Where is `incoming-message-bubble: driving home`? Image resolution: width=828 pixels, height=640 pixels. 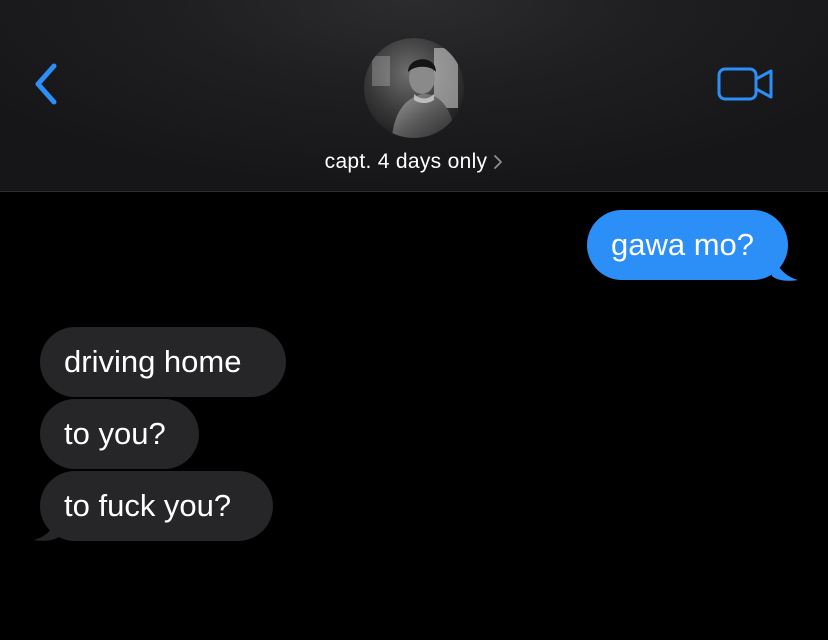
incoming-message-bubble: driving home is located at coordinates (163, 362).